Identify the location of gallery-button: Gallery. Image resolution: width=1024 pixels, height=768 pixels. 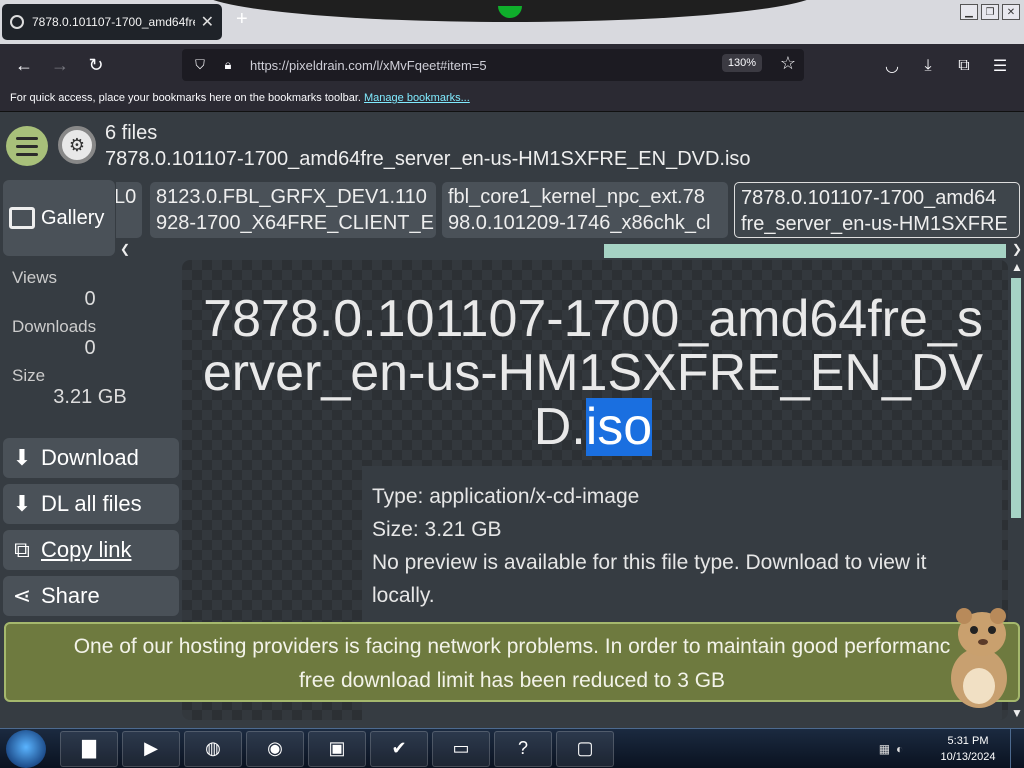
(59, 218).